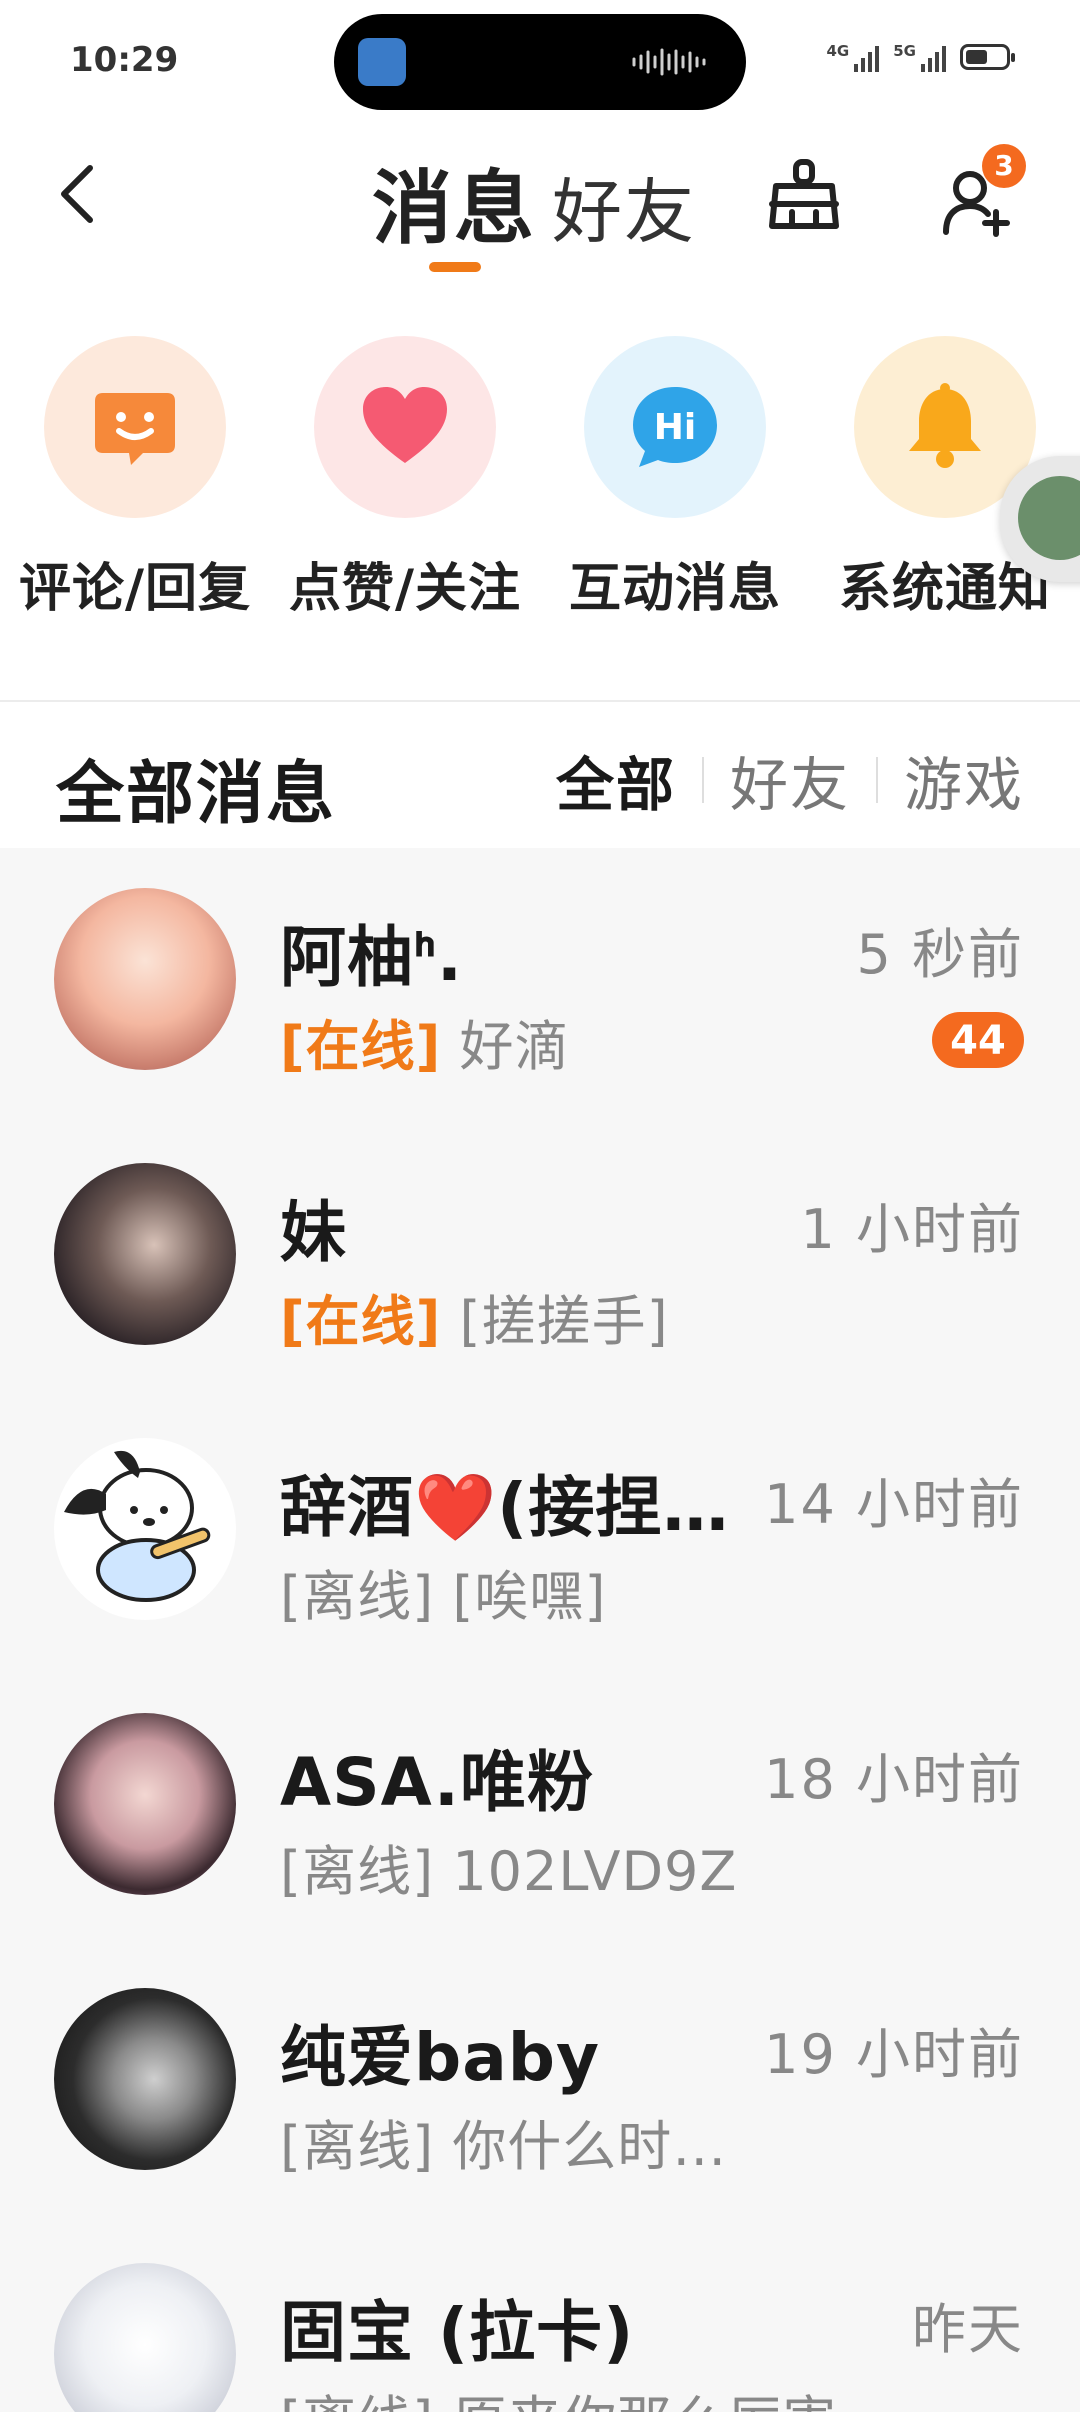  I want to click on battery-icon, so click(987, 57).